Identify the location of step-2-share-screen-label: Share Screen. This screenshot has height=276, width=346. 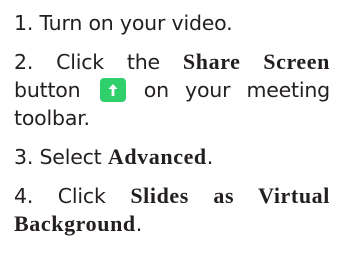
(256, 61).